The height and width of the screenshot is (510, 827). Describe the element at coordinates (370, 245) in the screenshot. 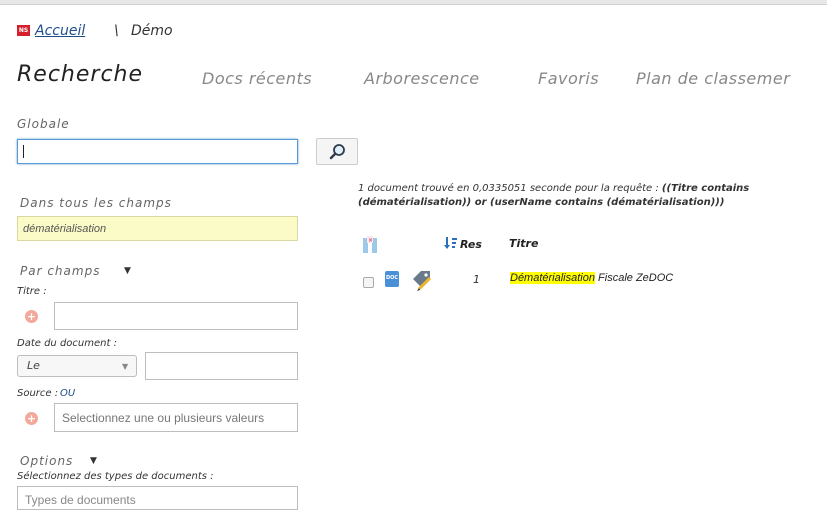

I see `select-all-icon: ×` at that location.